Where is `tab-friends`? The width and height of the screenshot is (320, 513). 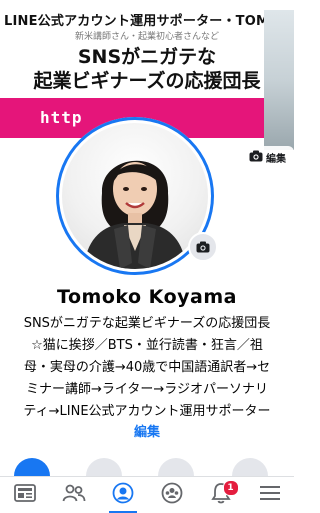 tab-friends is located at coordinates (74, 495).